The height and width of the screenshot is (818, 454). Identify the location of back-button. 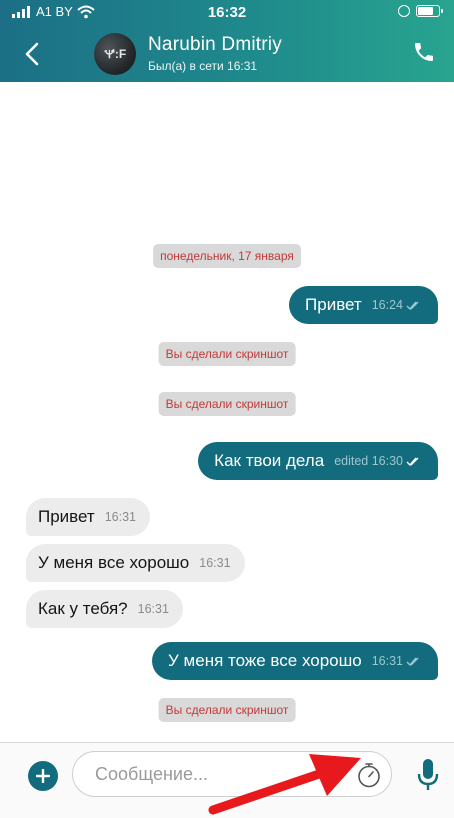
(32, 54).